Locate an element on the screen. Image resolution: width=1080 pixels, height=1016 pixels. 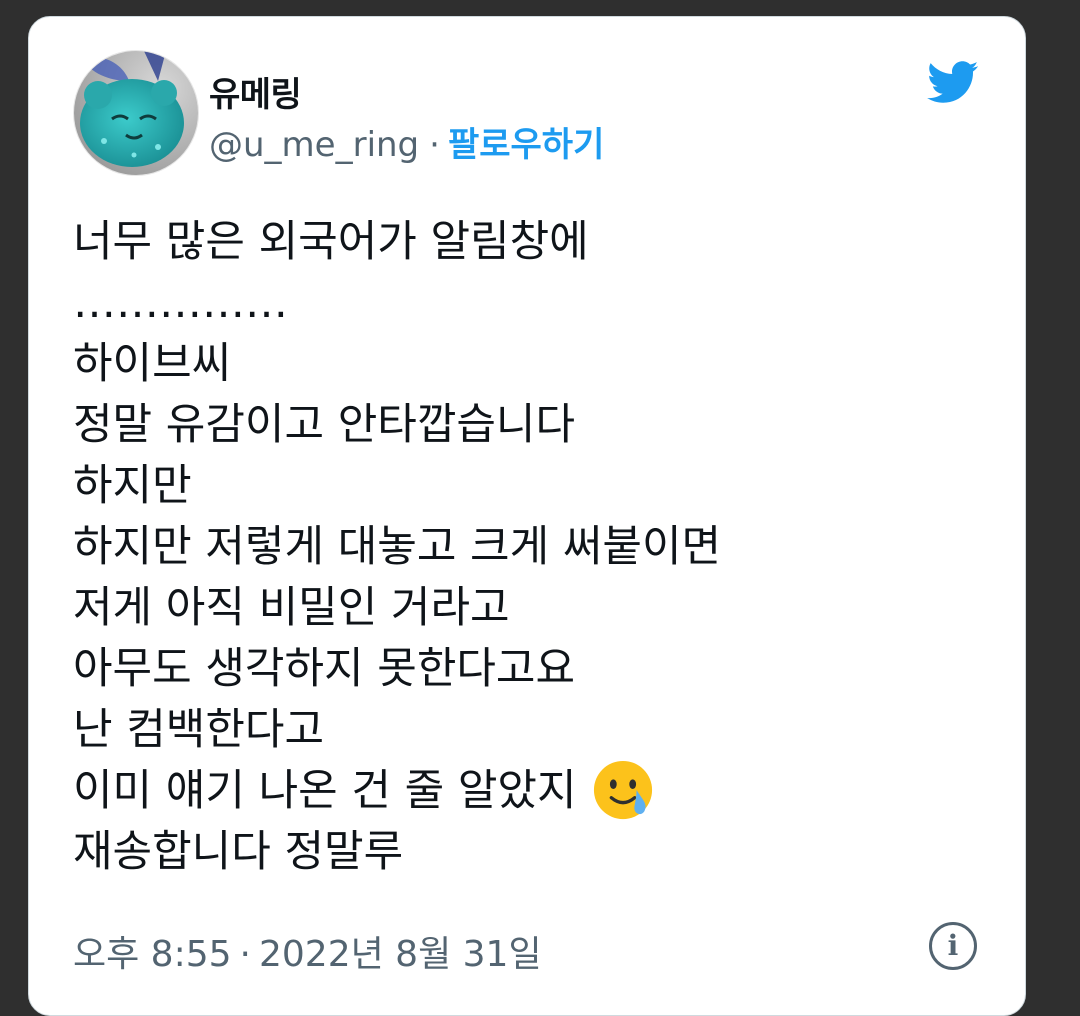
tweet-line: 하지만 is located at coordinates (132, 486).